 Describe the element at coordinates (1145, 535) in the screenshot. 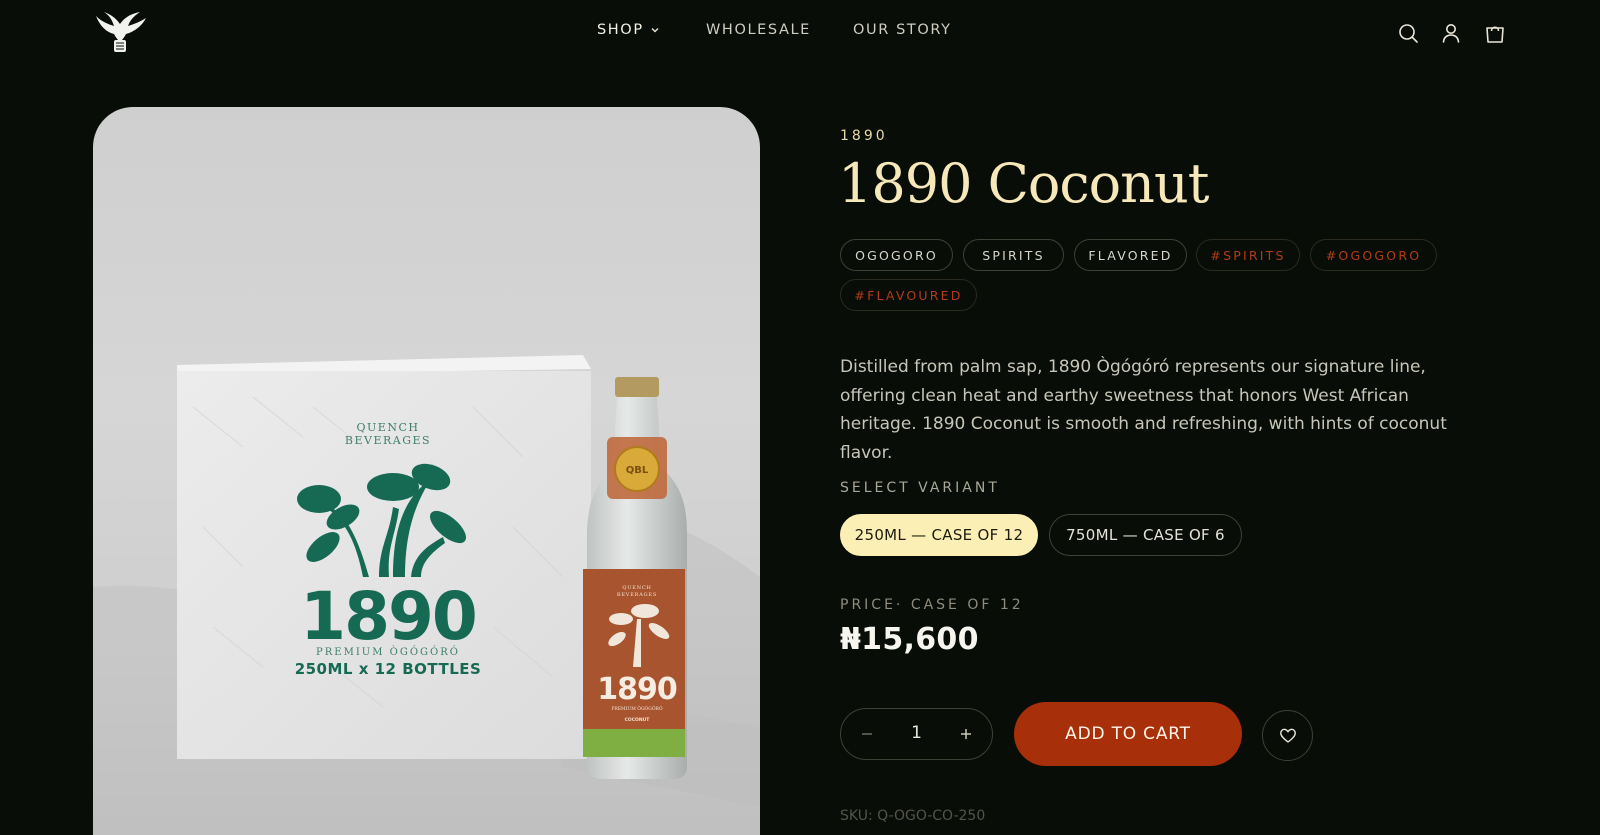

I see `variant-750ml-case-6: 750ML — CASE OF 6` at that location.